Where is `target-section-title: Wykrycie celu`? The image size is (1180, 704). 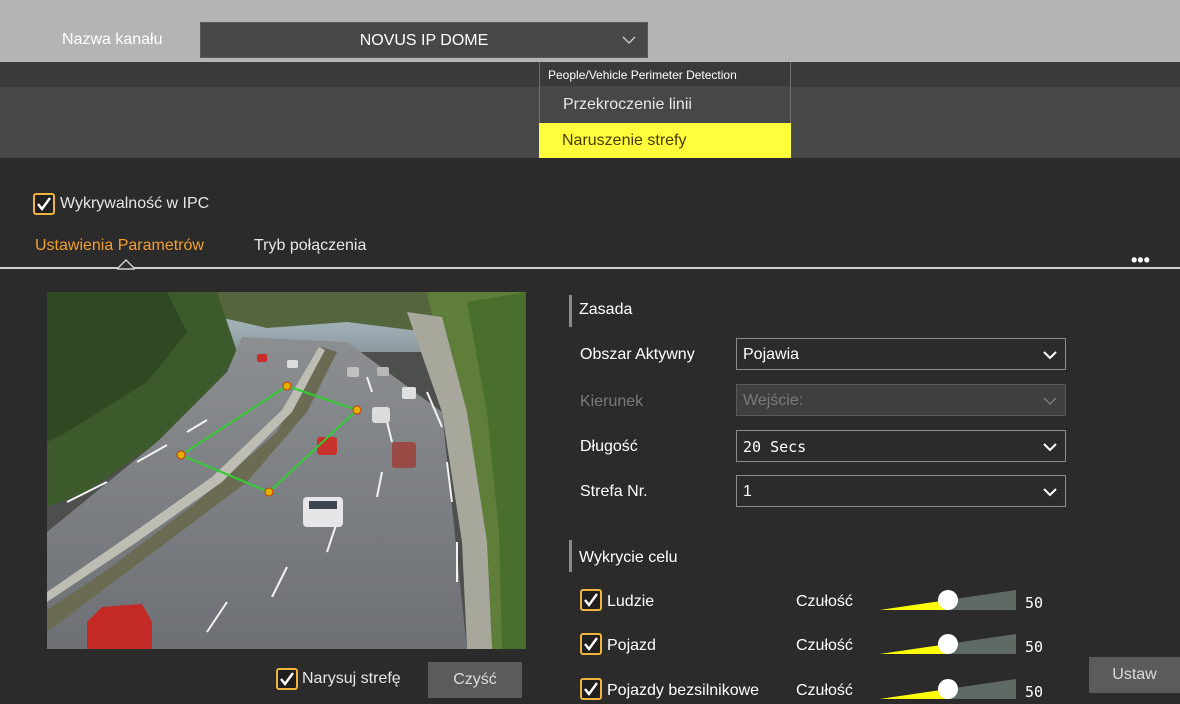 target-section-title: Wykrycie celu is located at coordinates (628, 557).